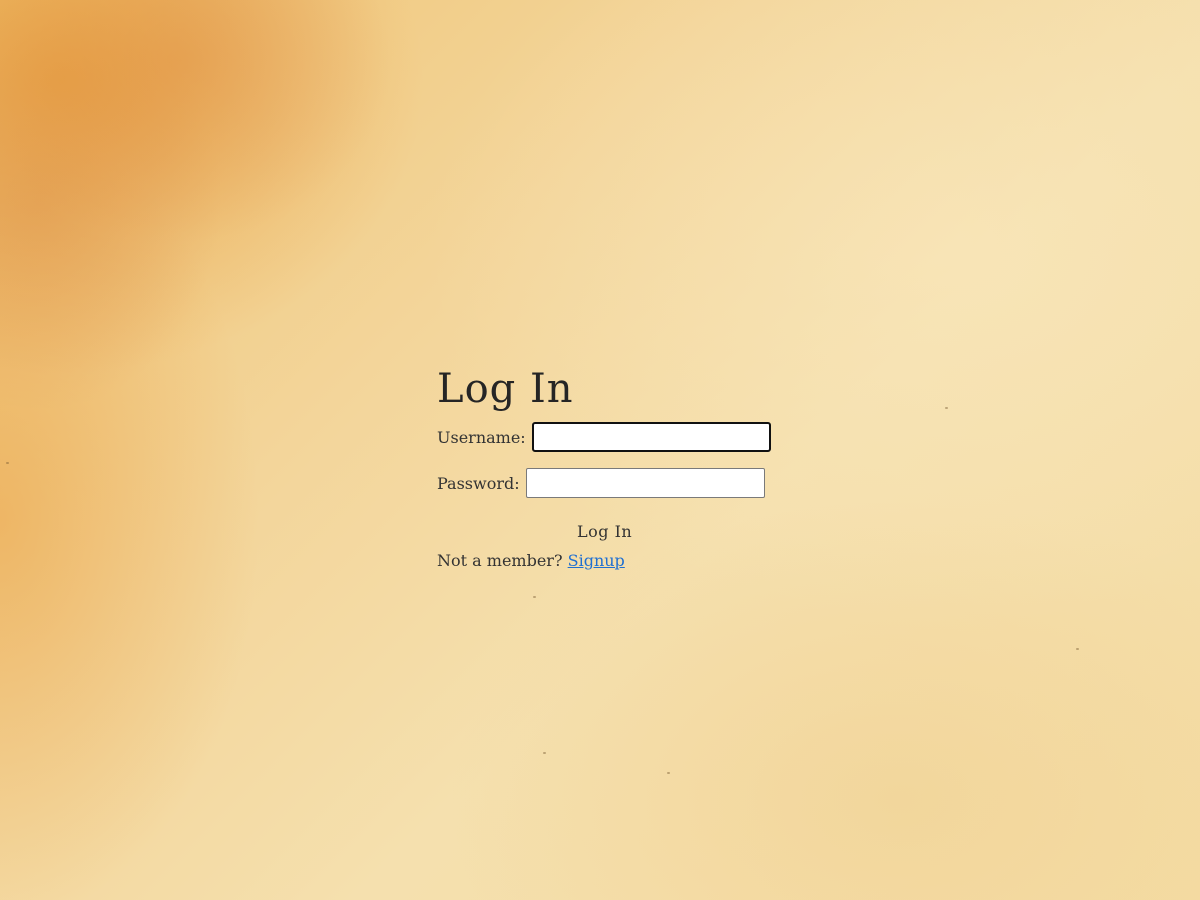 The image size is (1200, 900). I want to click on username-row: Username:, so click(607, 437).